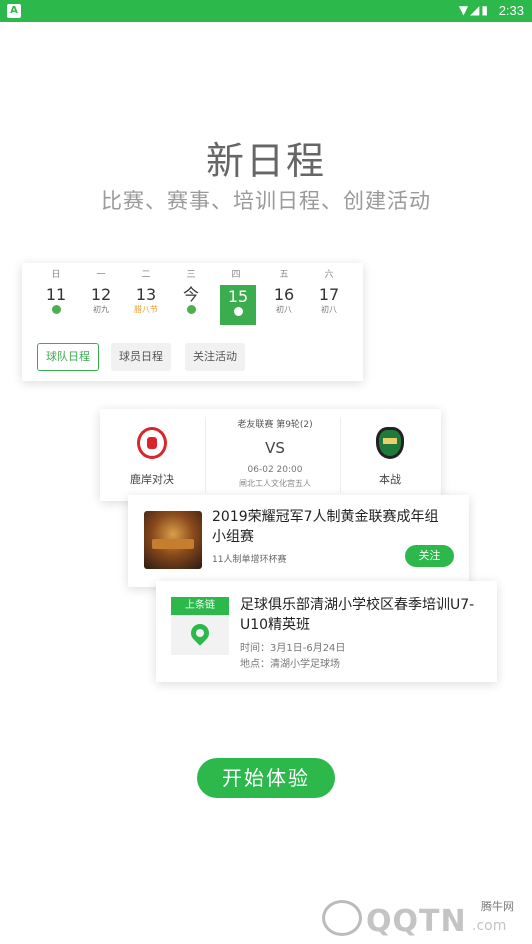  Describe the element at coordinates (275, 483) in the screenshot. I see `match-venue: 闸北工人文化宫五人` at that location.